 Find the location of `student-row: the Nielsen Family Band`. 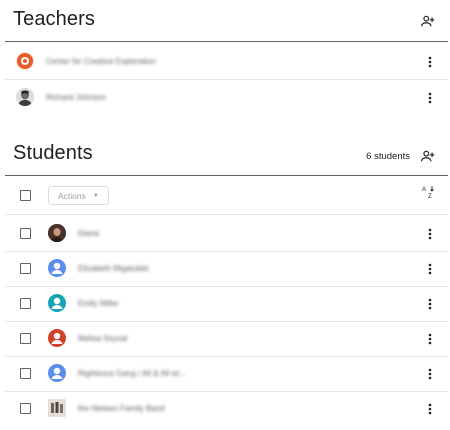

student-row: the Nielsen Family Band is located at coordinates (225, 408).